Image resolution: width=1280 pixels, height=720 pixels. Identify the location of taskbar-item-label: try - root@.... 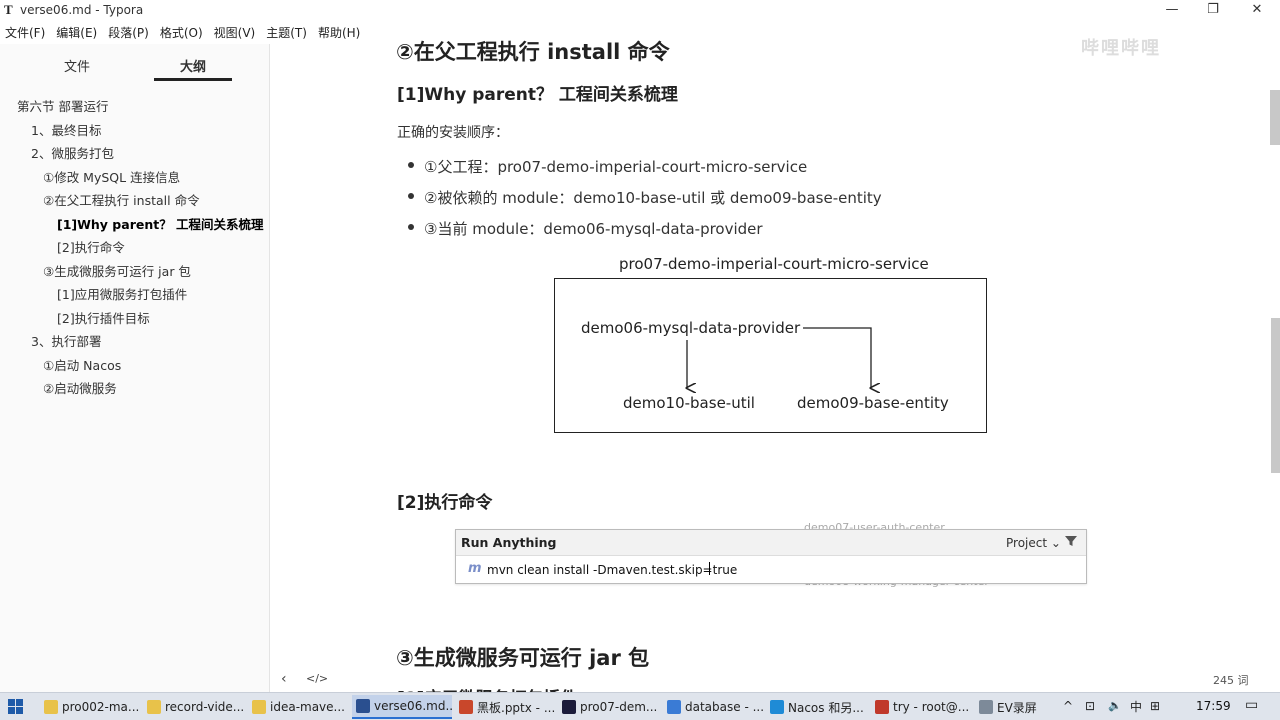
(931, 707).